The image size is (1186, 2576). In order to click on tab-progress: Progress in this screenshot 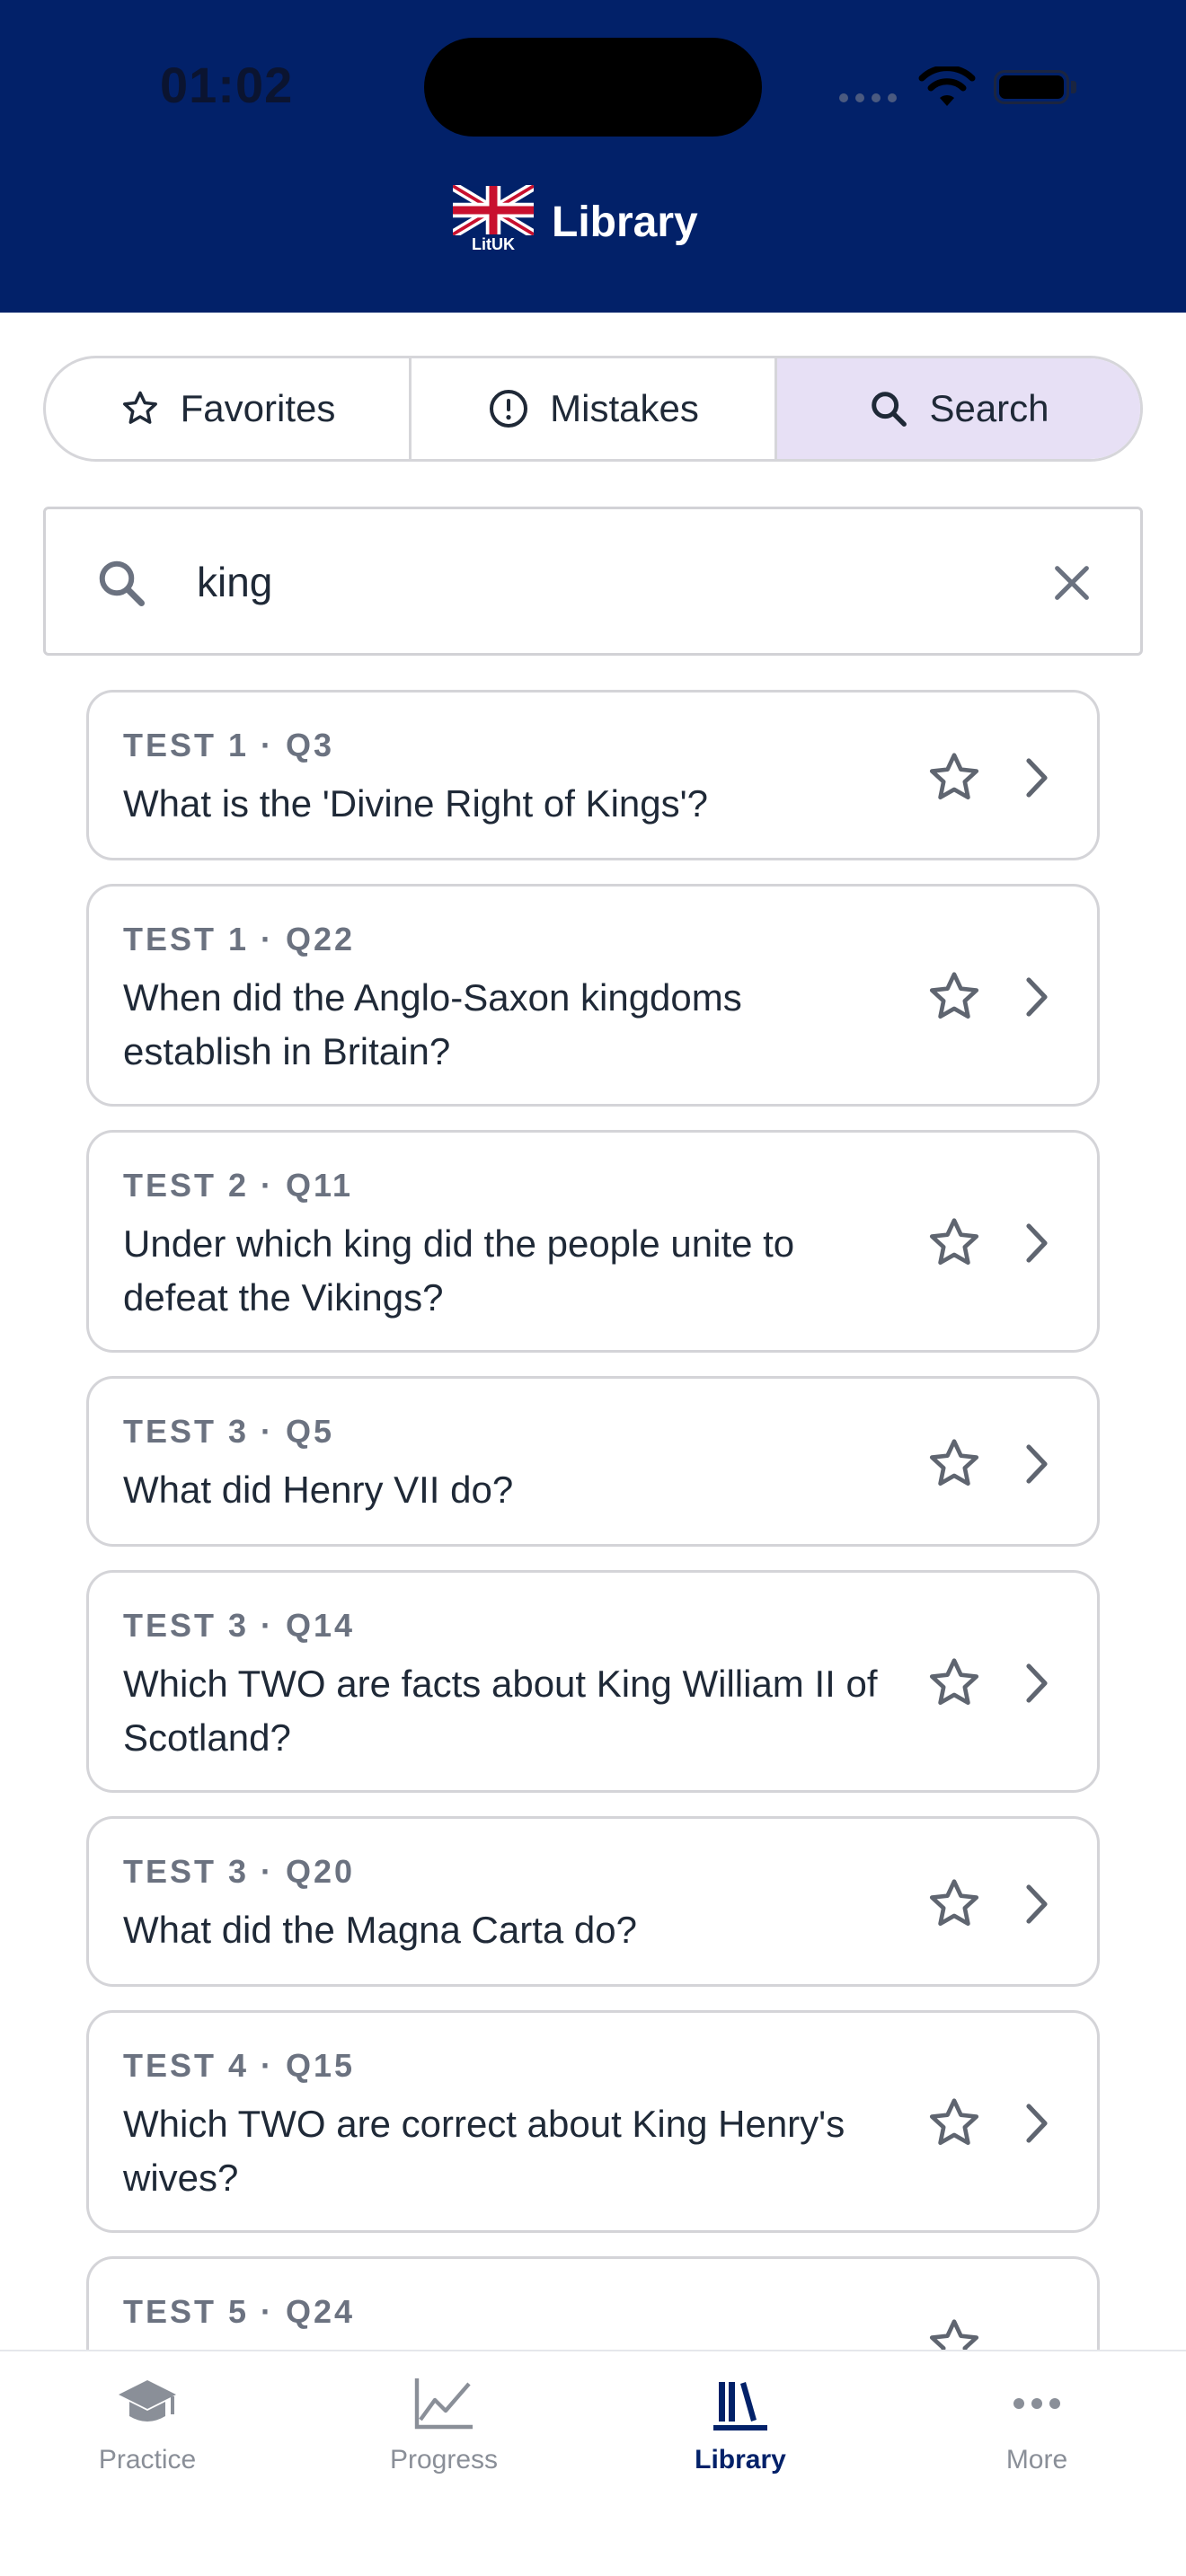, I will do `click(444, 2425)`.